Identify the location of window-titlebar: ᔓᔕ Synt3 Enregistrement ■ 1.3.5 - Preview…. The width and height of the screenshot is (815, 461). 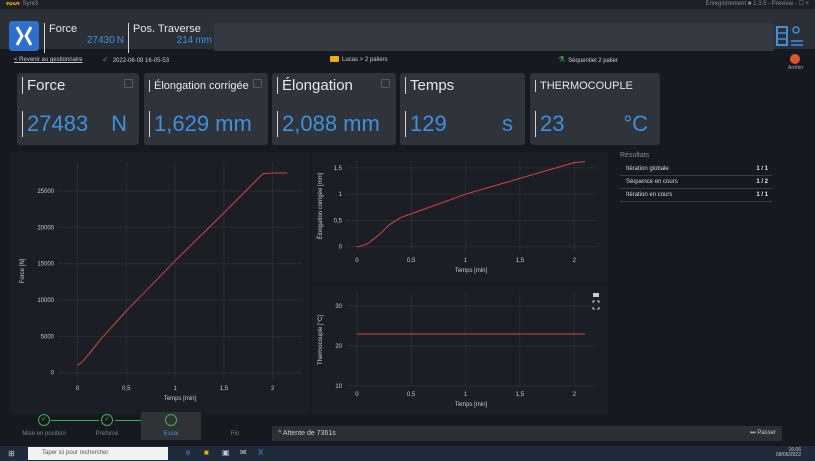
(407, 4).